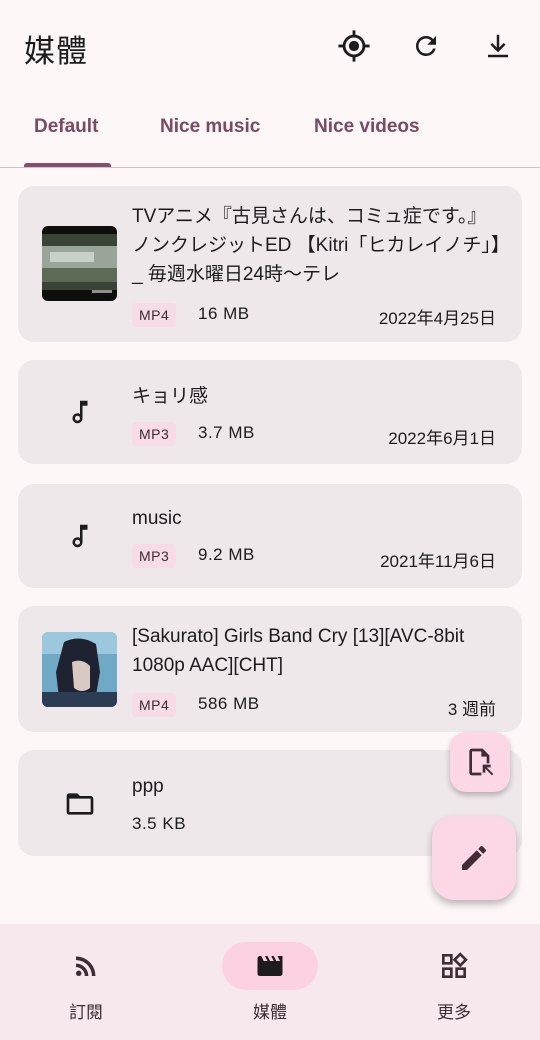  I want to click on file-size: 3.5 KB, so click(159, 823).